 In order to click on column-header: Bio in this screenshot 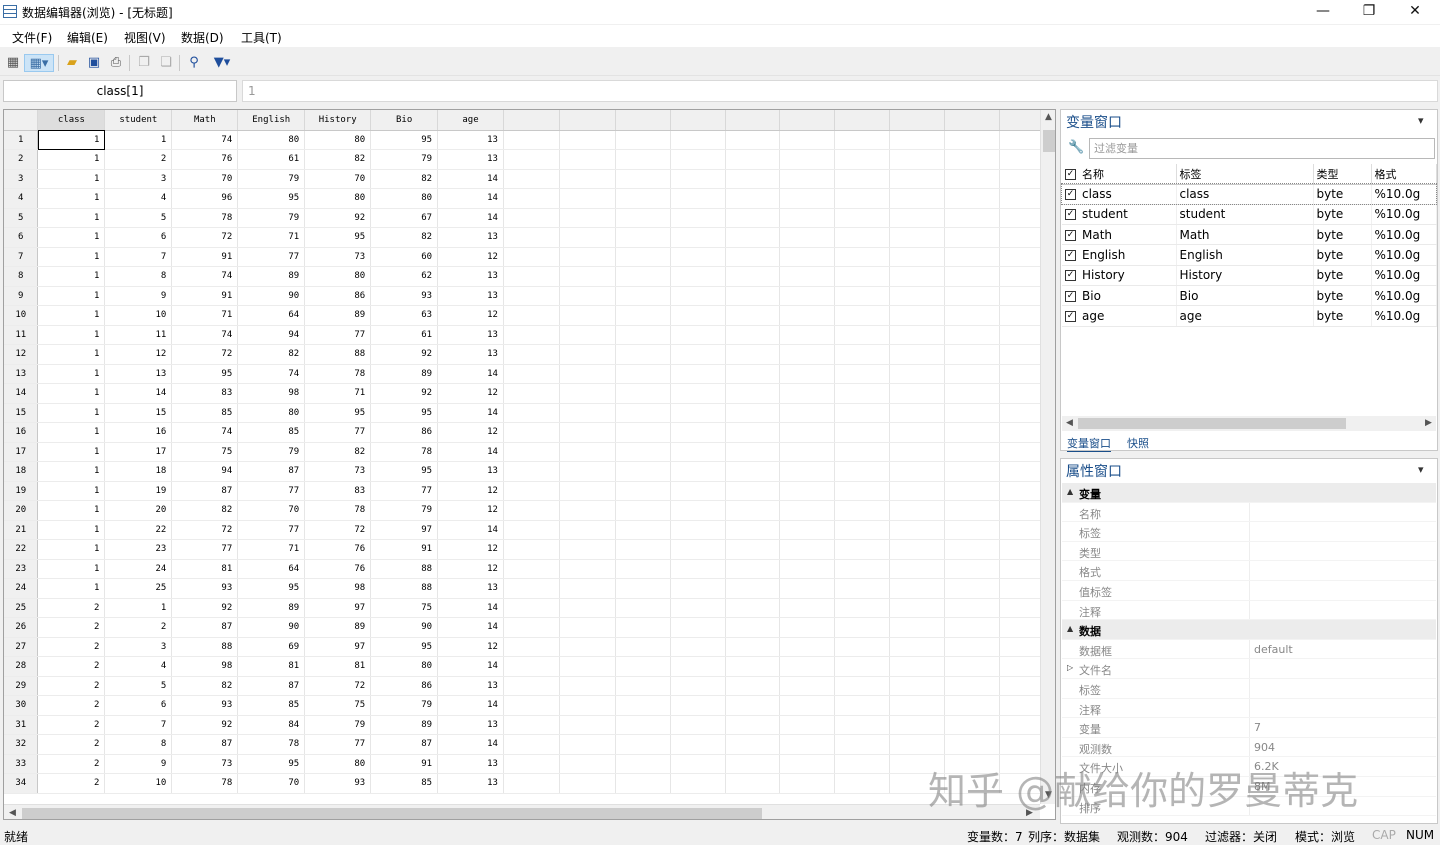, I will do `click(404, 120)`.